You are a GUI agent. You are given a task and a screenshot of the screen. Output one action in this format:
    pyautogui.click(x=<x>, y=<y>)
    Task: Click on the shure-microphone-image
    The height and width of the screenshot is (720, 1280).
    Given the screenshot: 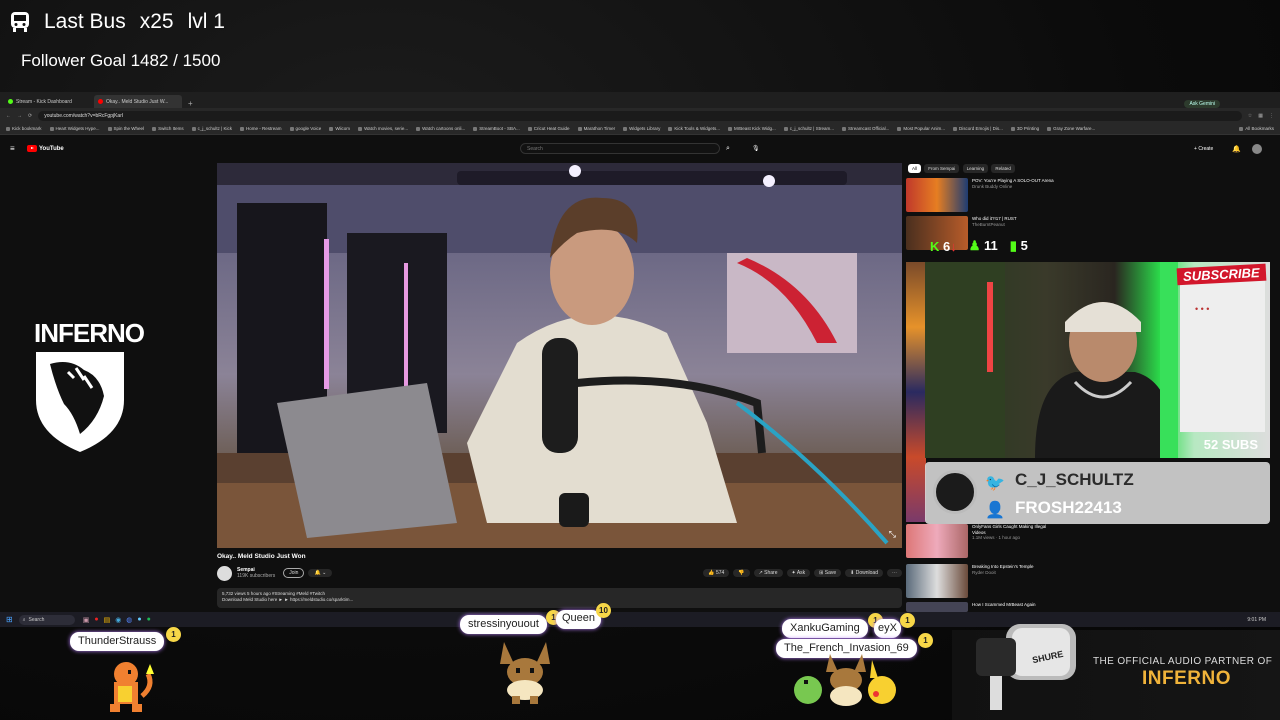 What is the action you would take?
    pyautogui.click(x=1026, y=667)
    